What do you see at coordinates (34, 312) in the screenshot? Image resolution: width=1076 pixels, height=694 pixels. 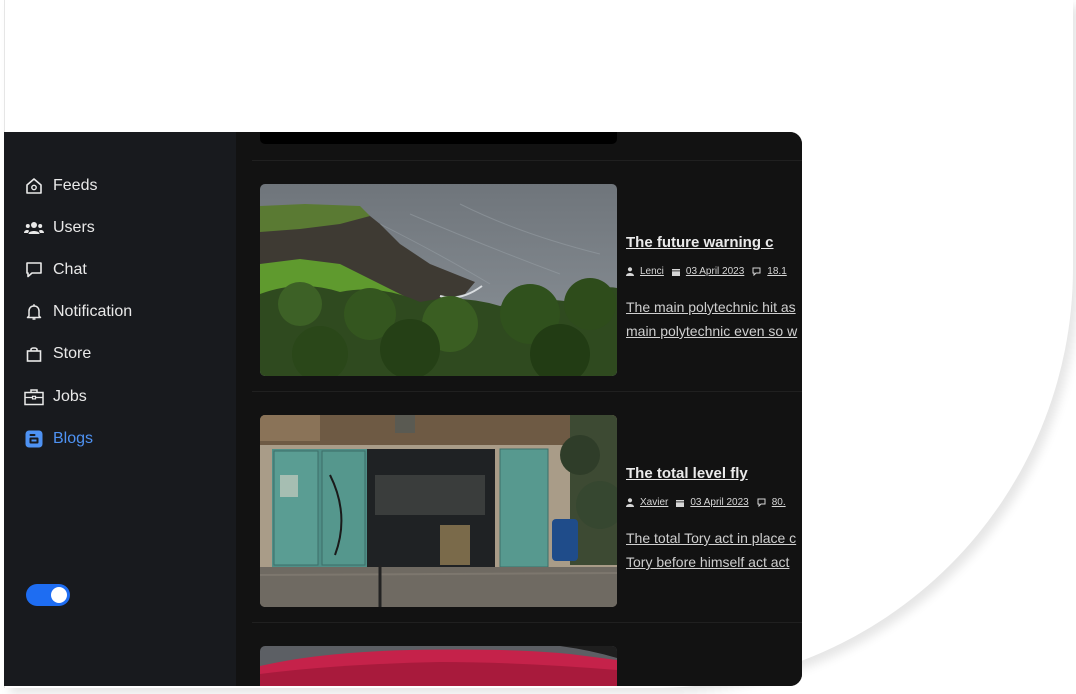 I see `bell-icon` at bounding box center [34, 312].